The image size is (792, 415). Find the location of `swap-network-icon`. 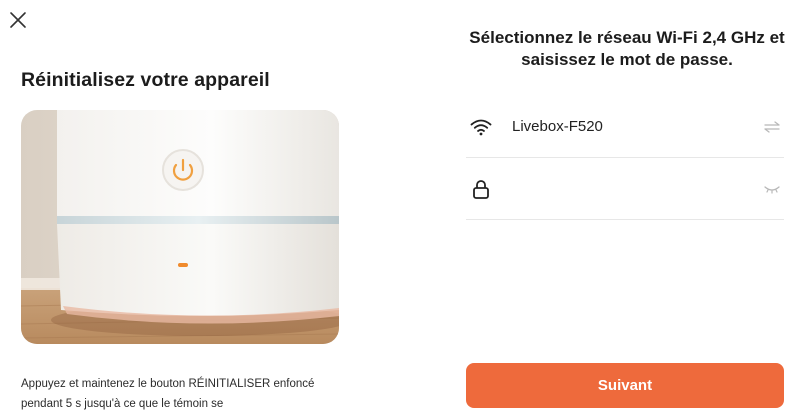

swap-network-icon is located at coordinates (772, 127).